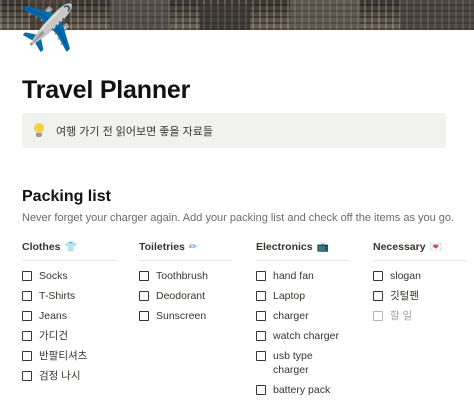  What do you see at coordinates (69, 336) in the screenshot?
I see `list-item: 가디건` at bounding box center [69, 336].